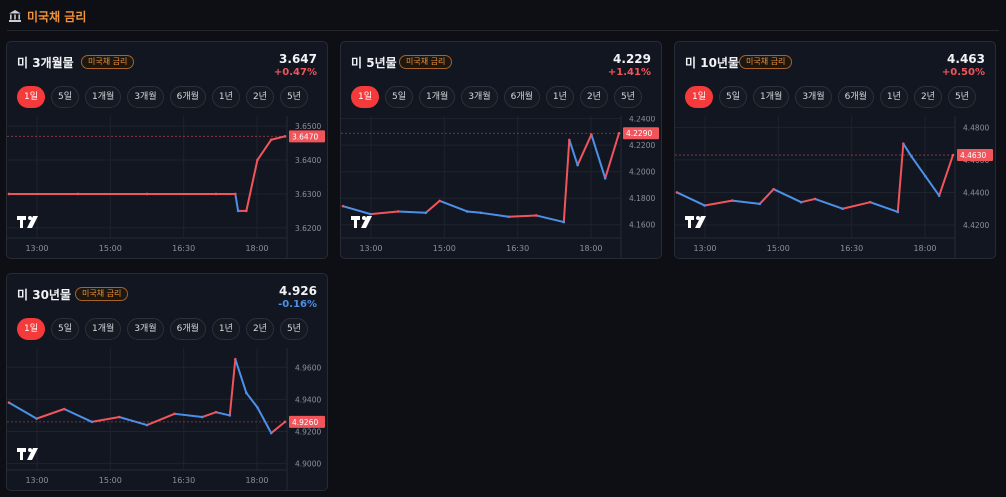 The height and width of the screenshot is (497, 1006). Describe the element at coordinates (298, 59) in the screenshot. I see `current-price: 3.647` at that location.